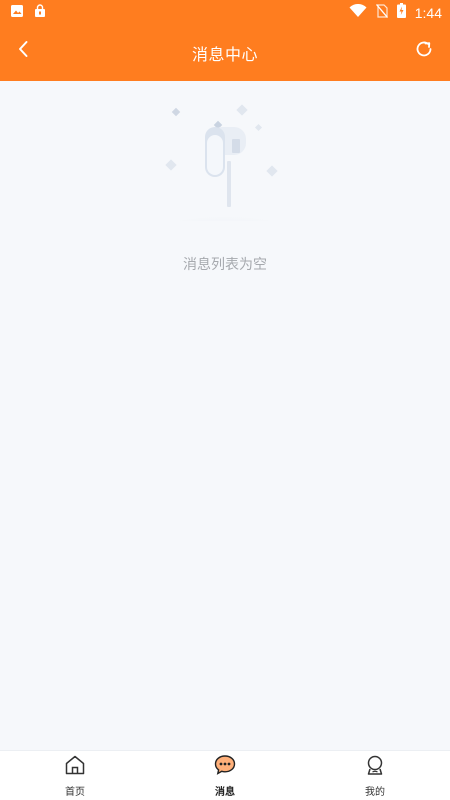 Image resolution: width=450 pixels, height=800 pixels. What do you see at coordinates (225, 162) in the screenshot?
I see `empty-mailbox-illustration` at bounding box center [225, 162].